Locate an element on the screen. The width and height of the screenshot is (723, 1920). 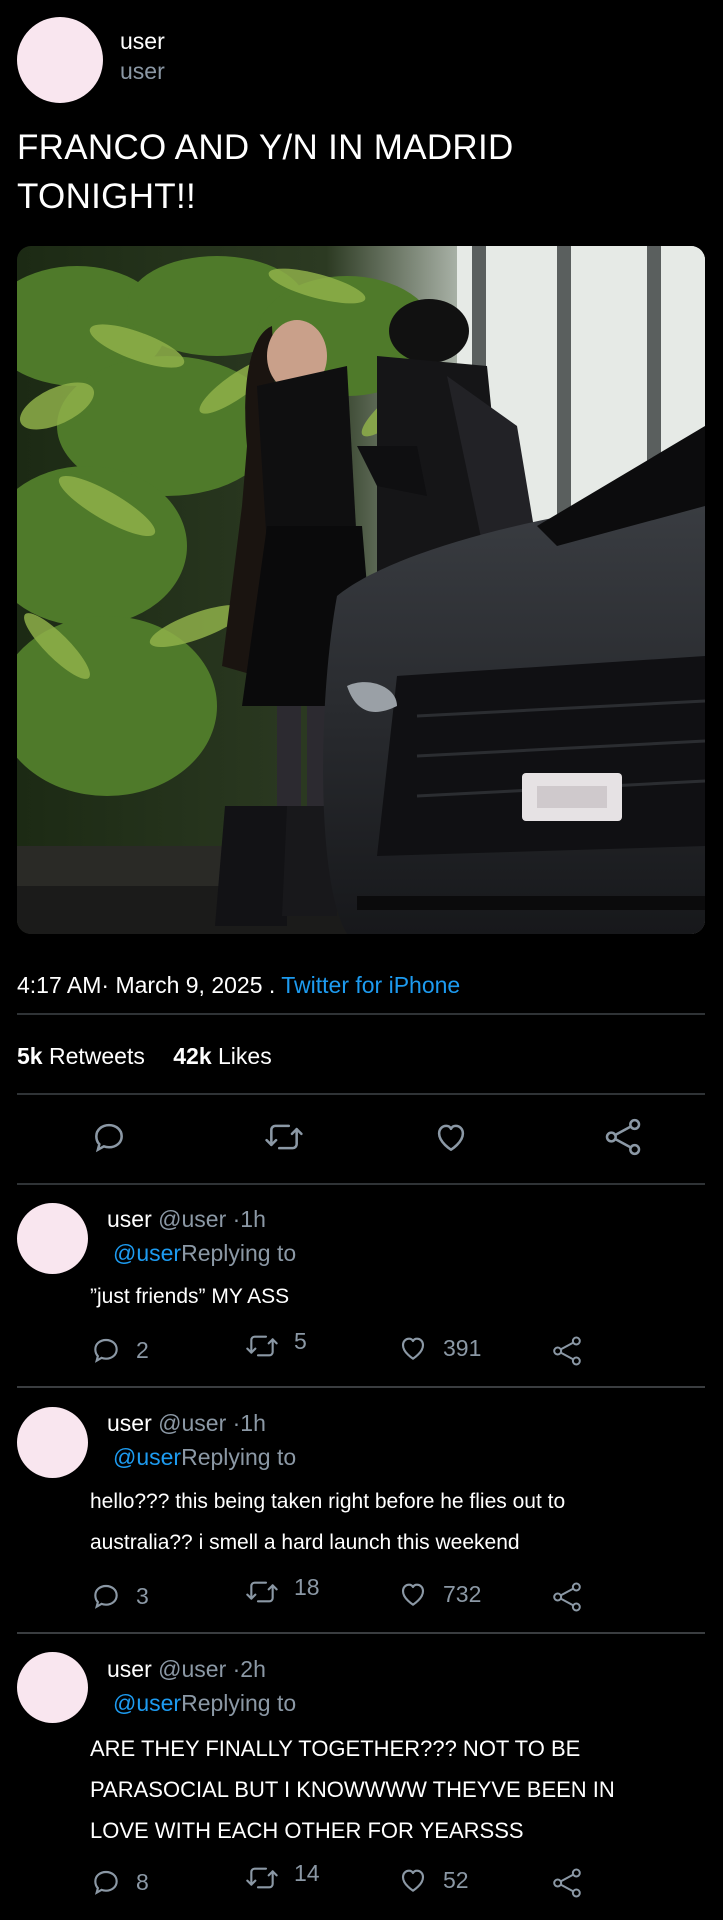
display-name: user is located at coordinates (142, 41).